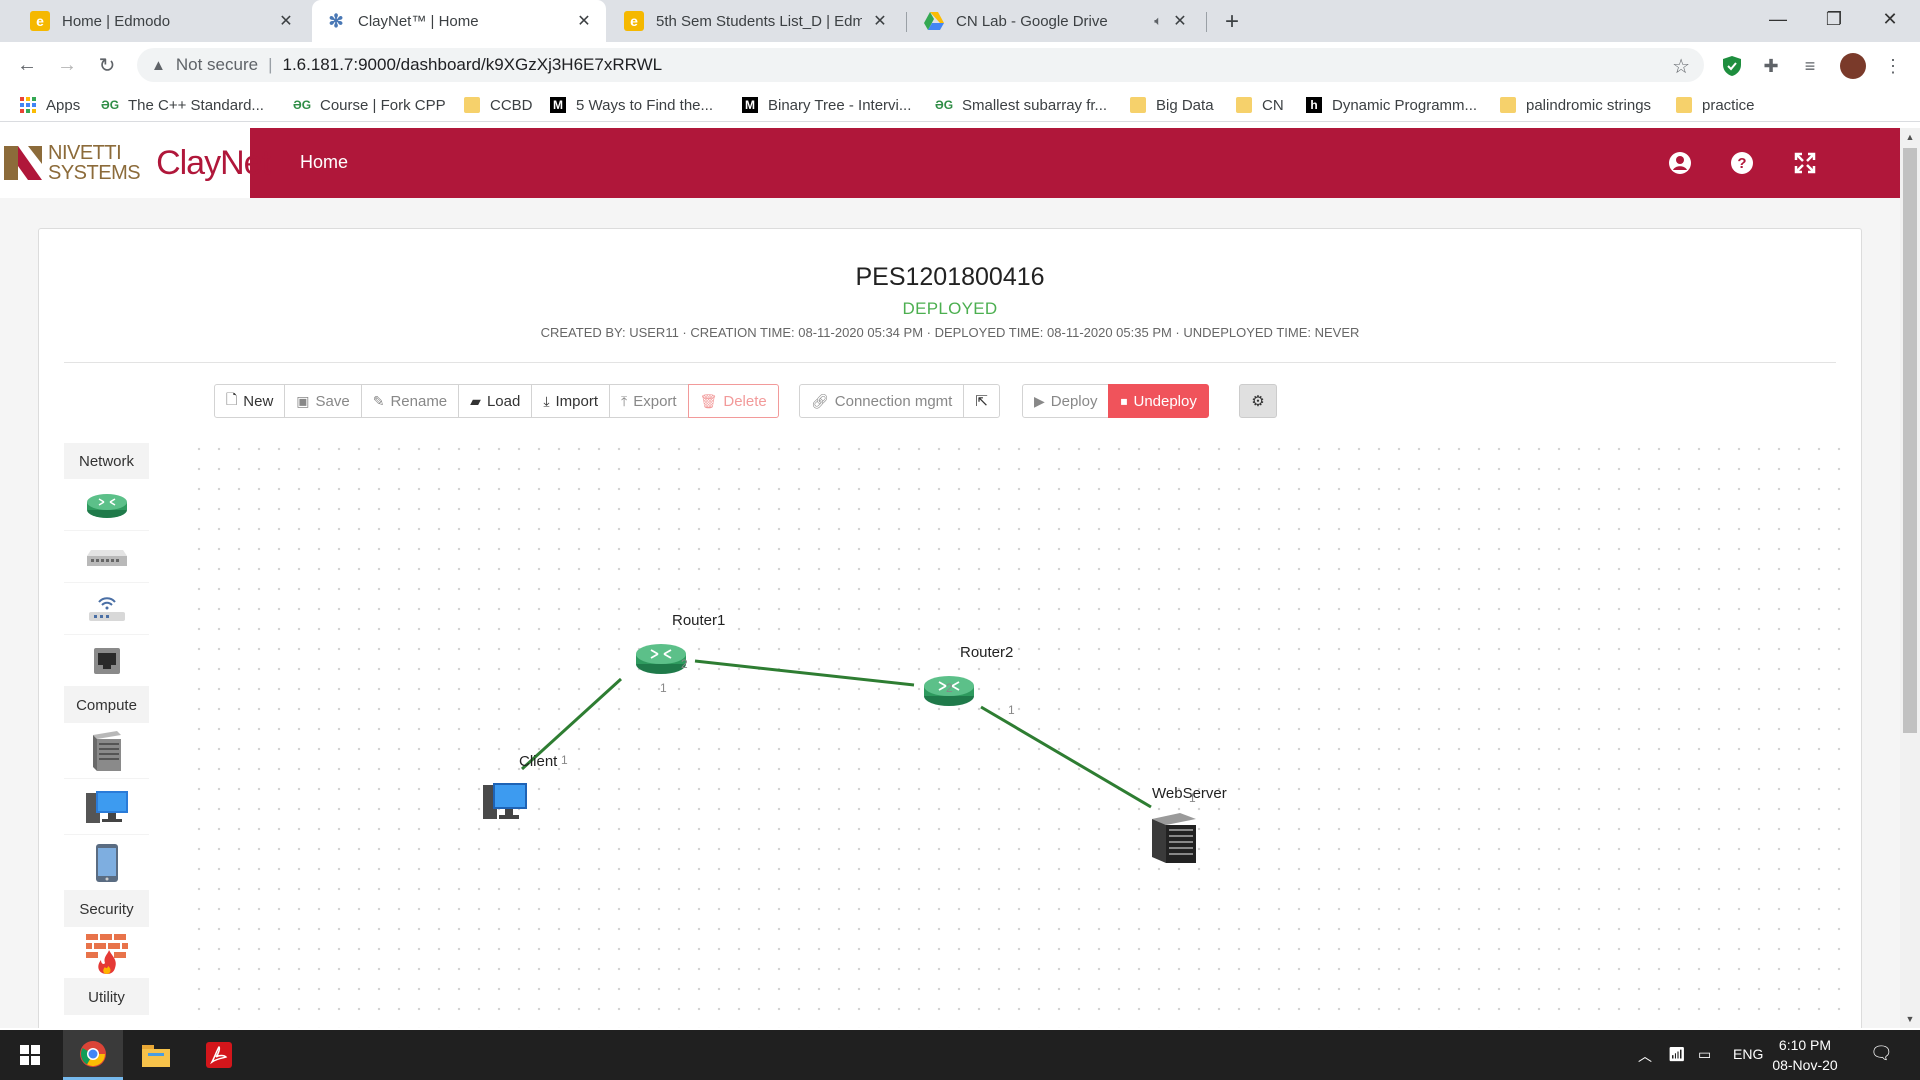 The width and height of the screenshot is (1920, 1080). I want to click on load-button: ▰ Load, so click(495, 401).